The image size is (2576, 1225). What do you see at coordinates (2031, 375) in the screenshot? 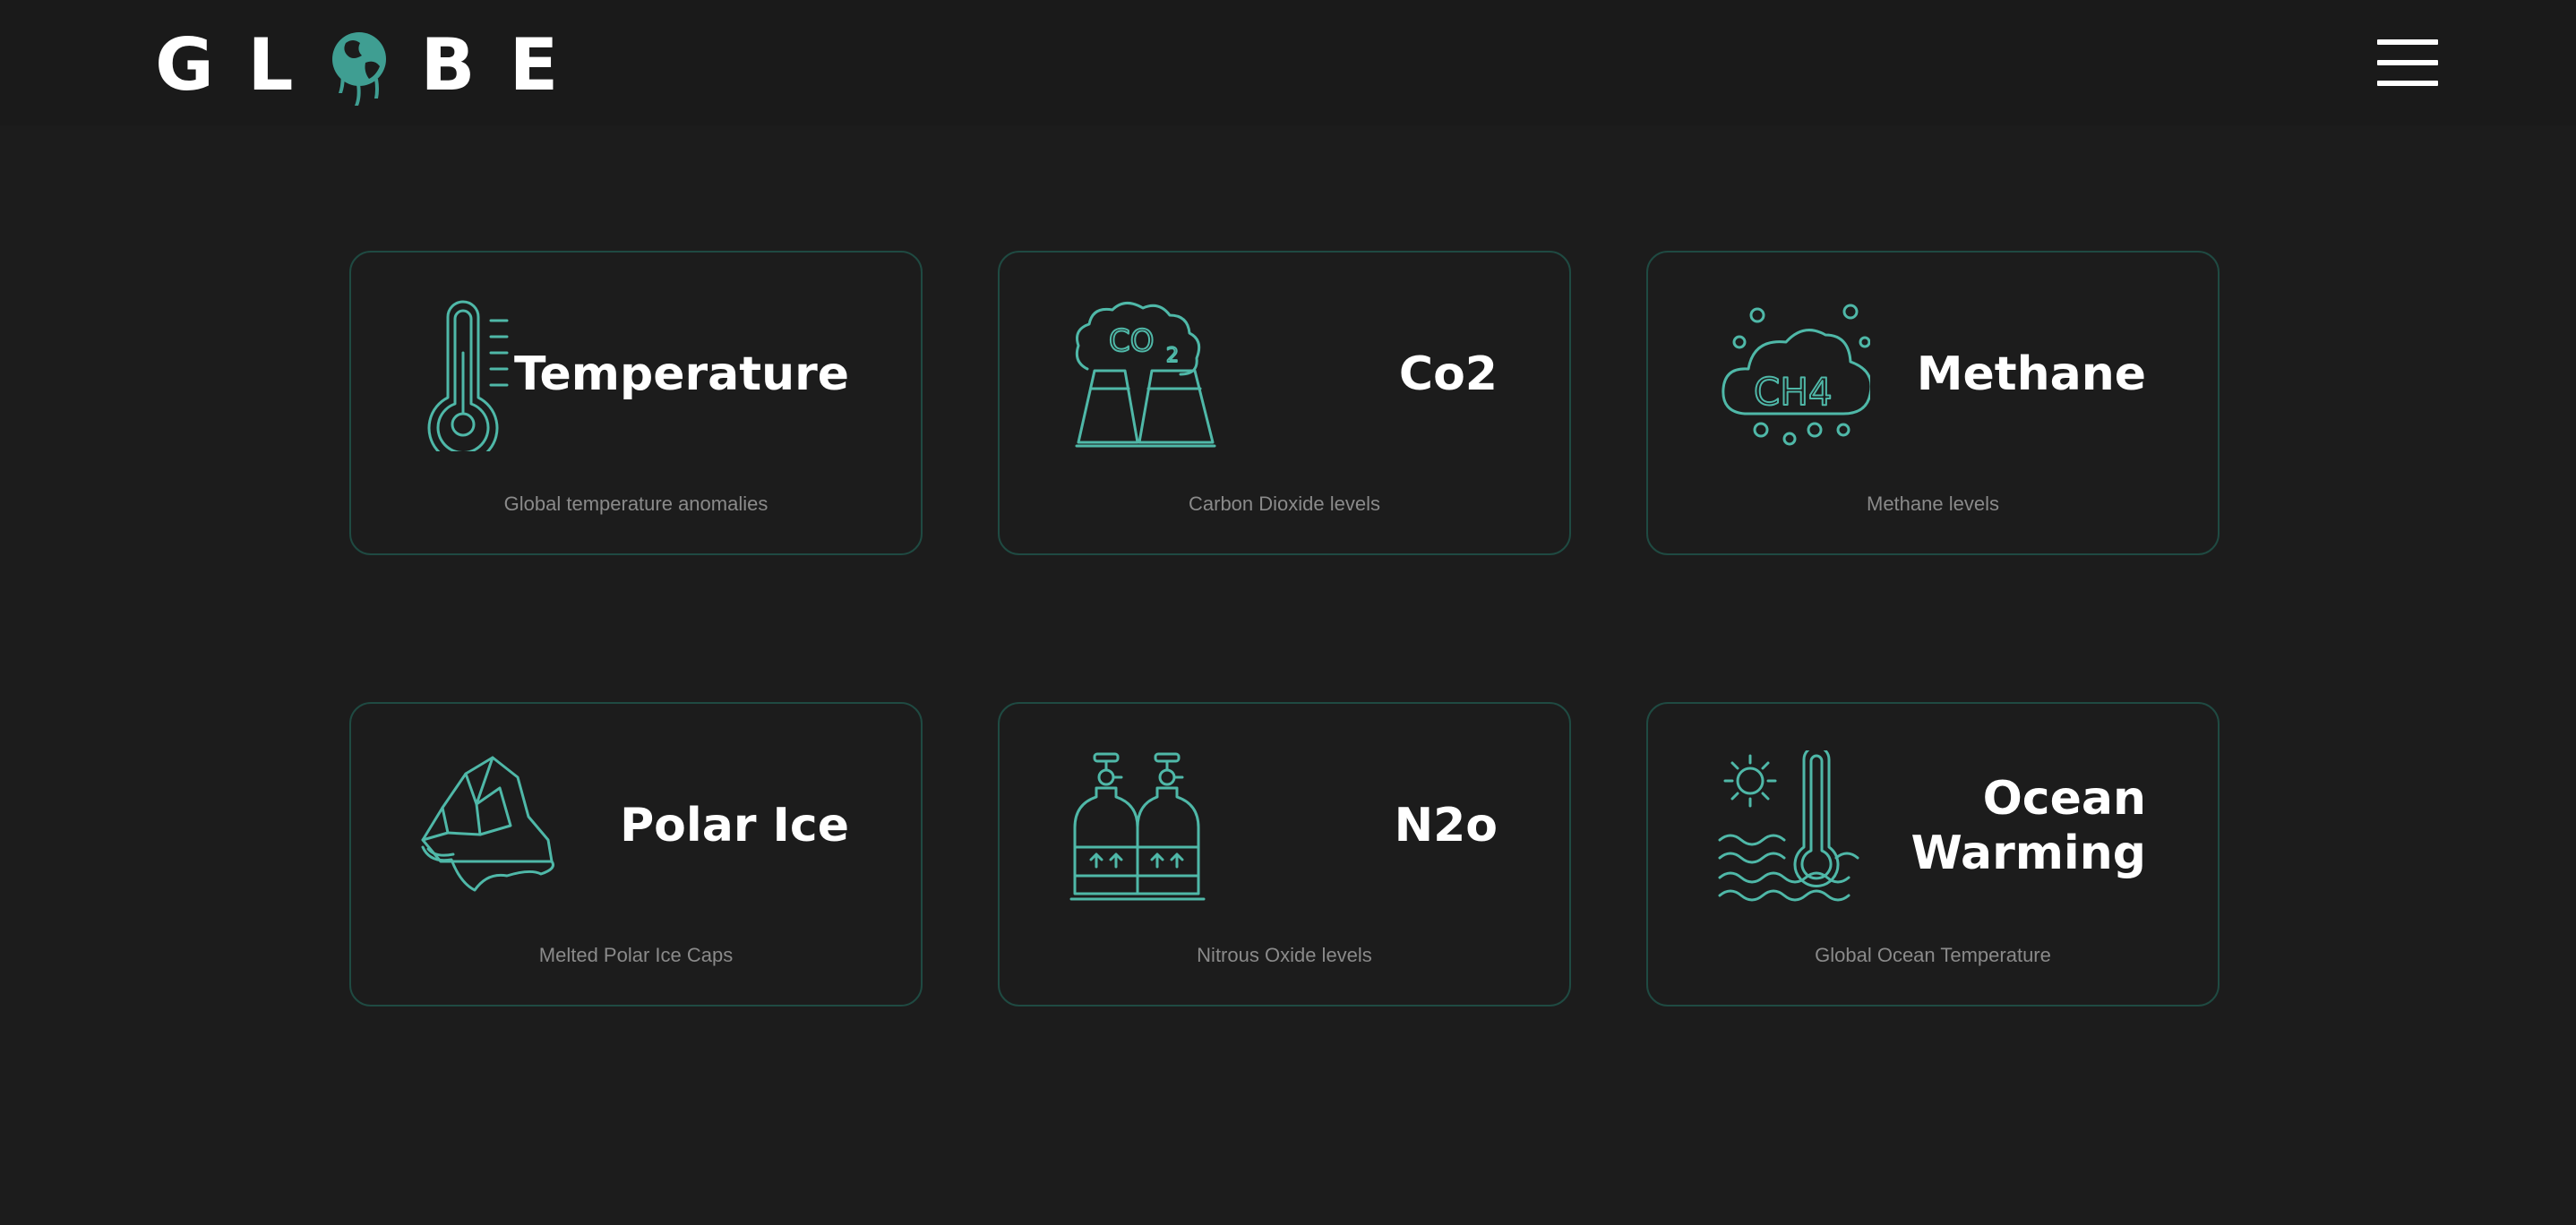
I see `card-title: Methane` at bounding box center [2031, 375].